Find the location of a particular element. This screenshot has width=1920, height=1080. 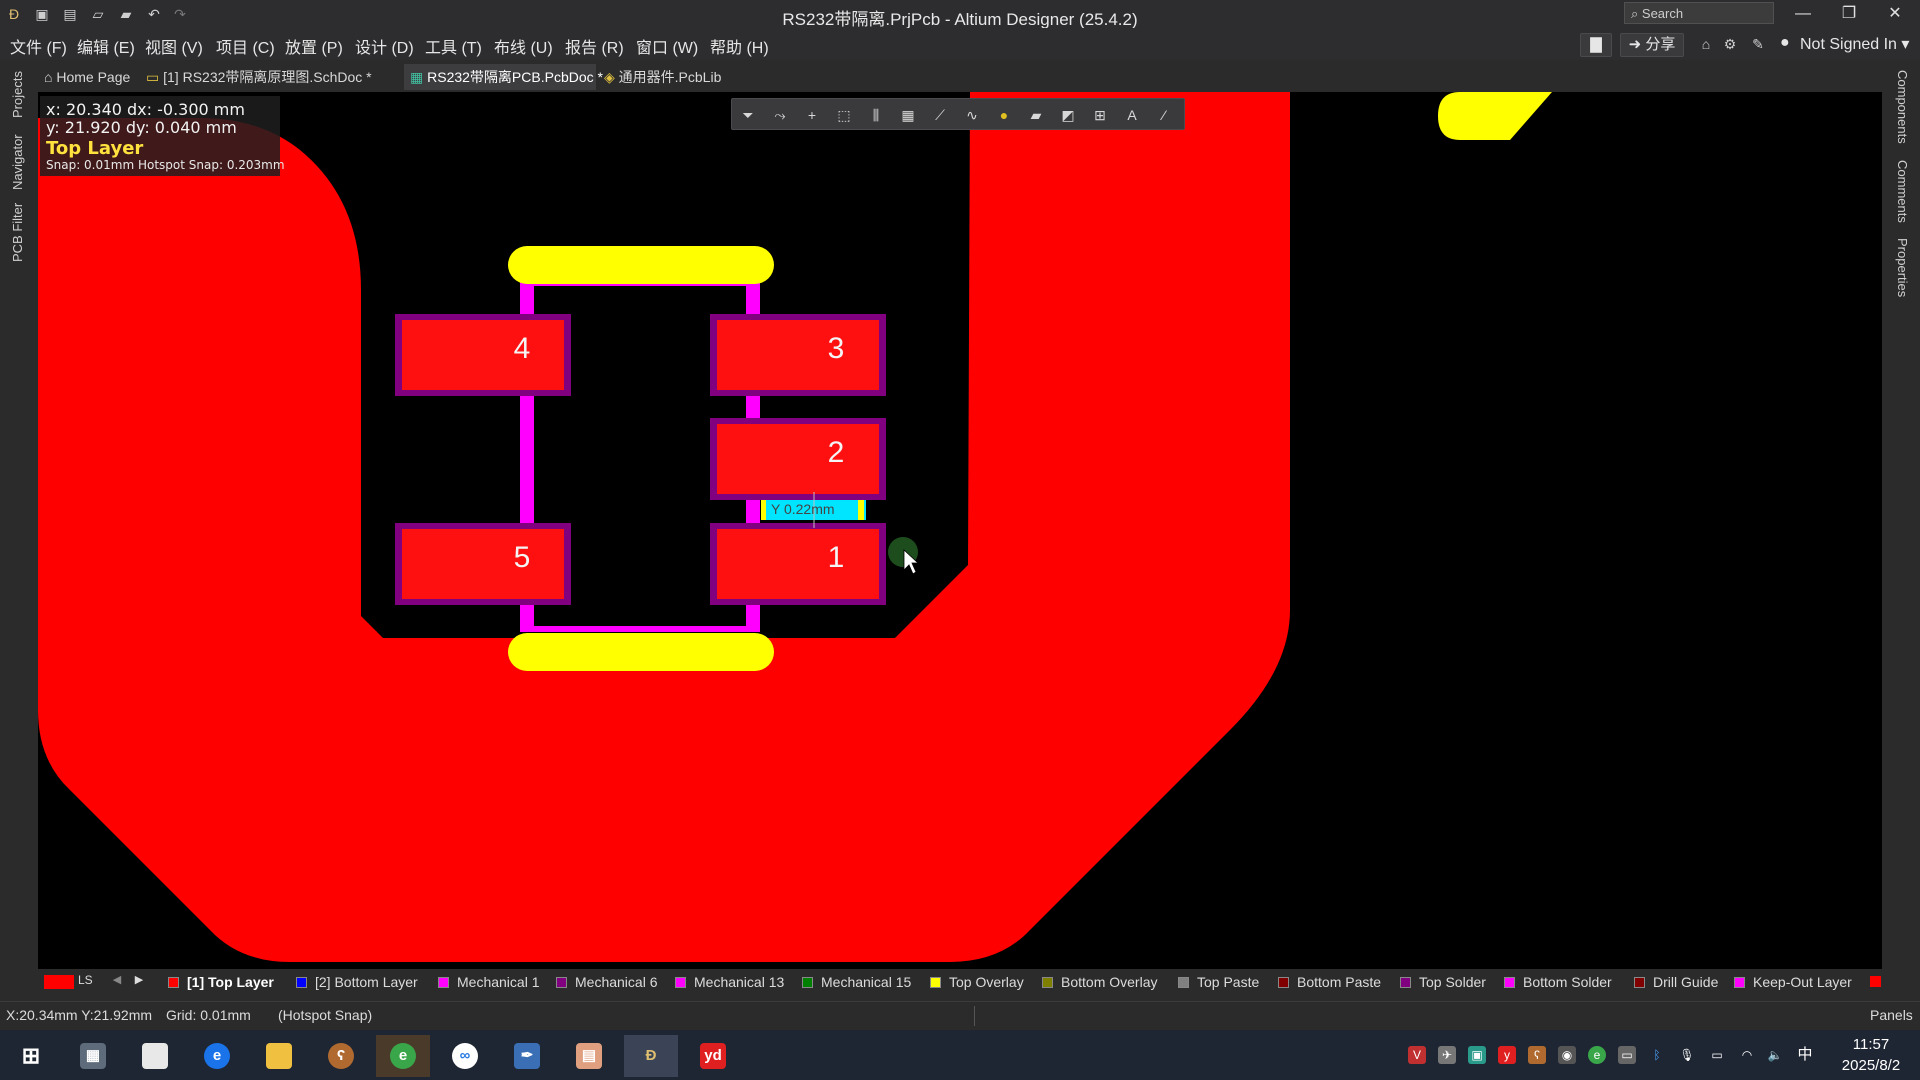

taskbar-clock: 11:57 2025/8/2 is located at coordinates (1871, 1055).